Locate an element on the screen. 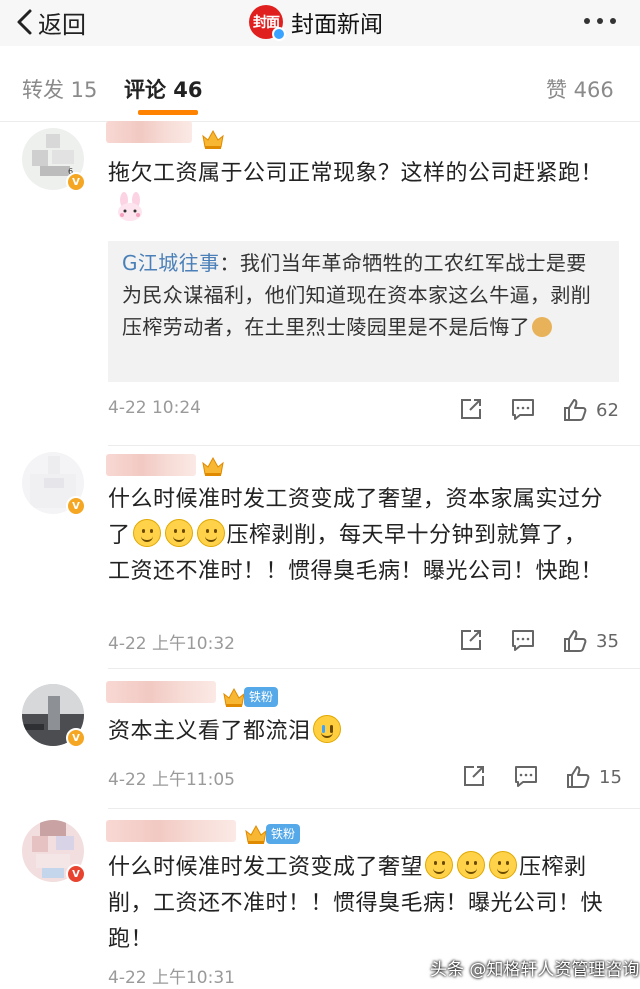 Image resolution: width=640 pixels, height=989 pixels. chevron-left-icon is located at coordinates (24, 22).